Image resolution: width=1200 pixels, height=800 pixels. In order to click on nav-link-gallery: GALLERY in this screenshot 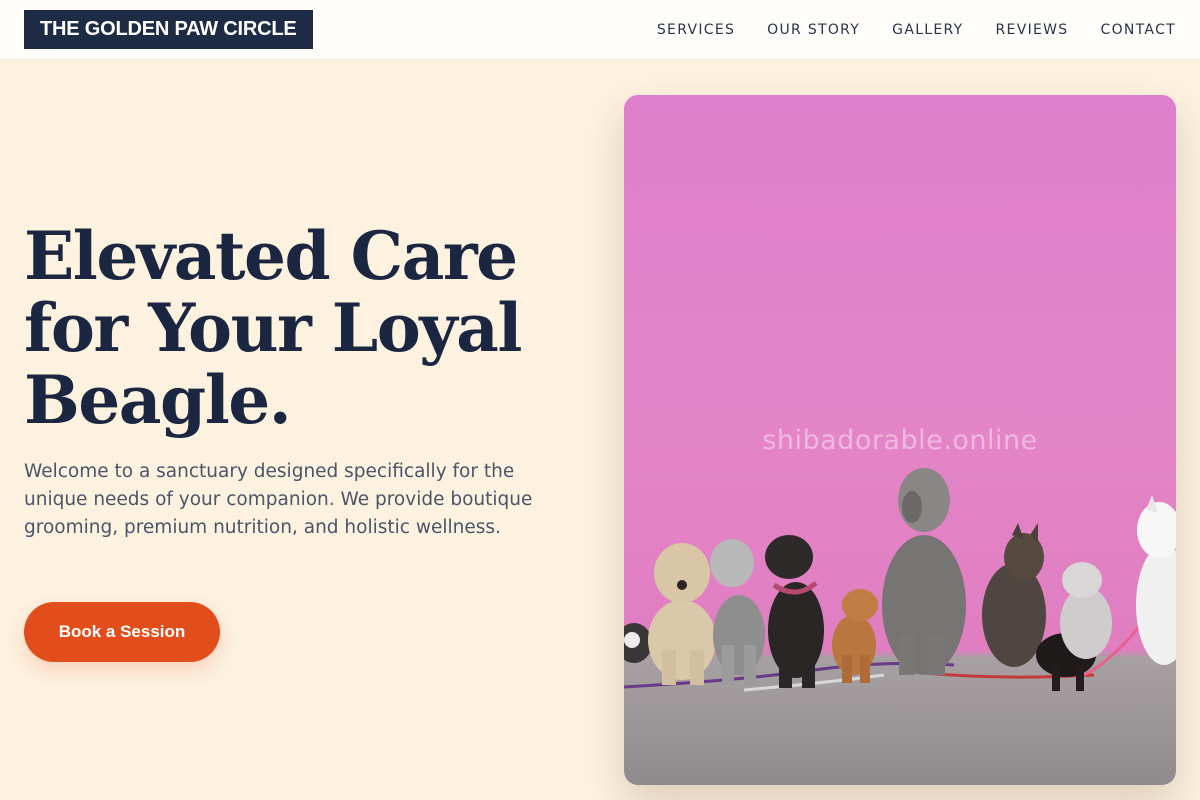, I will do `click(927, 30)`.